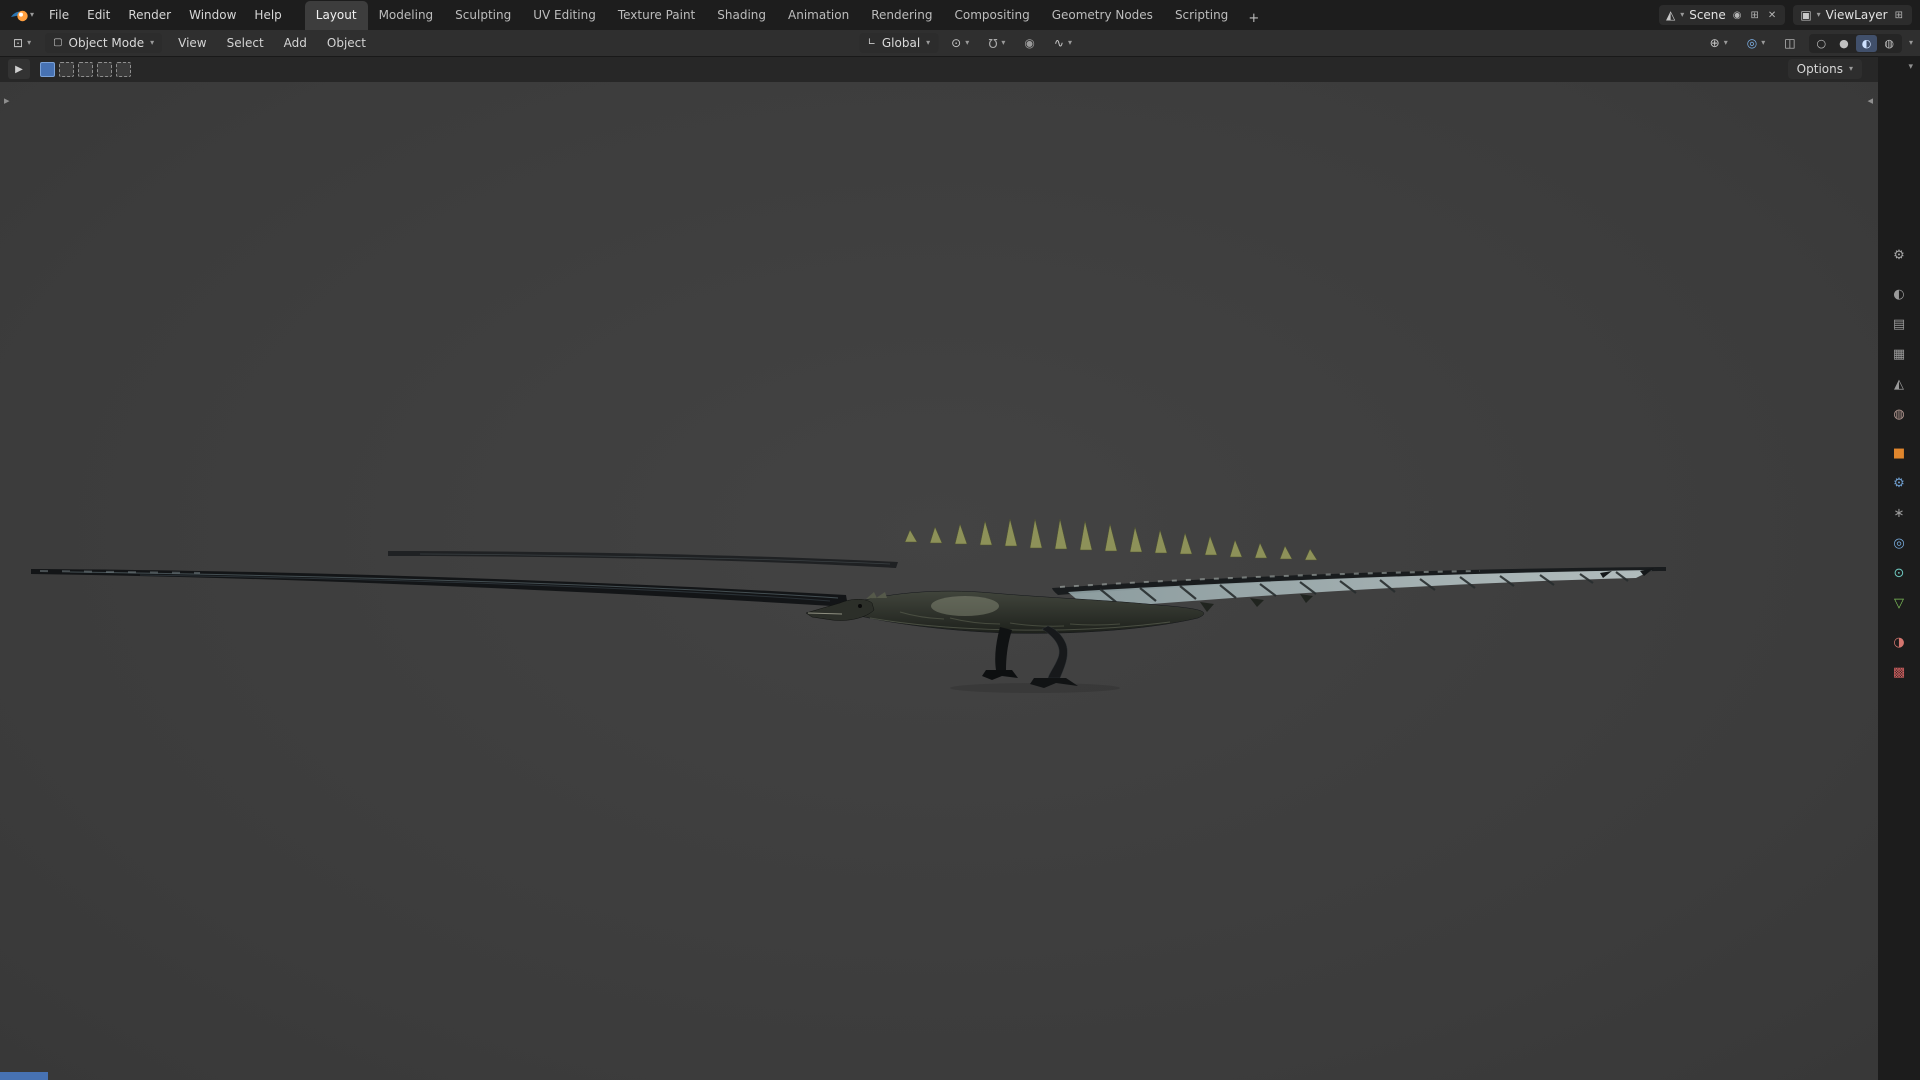  I want to click on orientation-label: Global, so click(901, 43).